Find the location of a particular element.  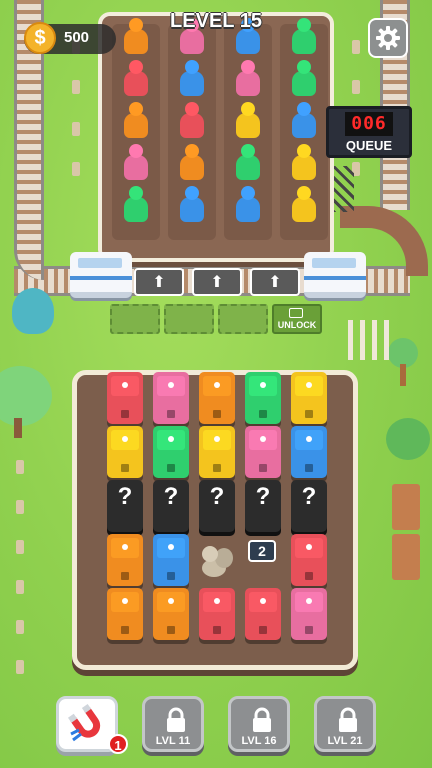

locked-booster-2: LVL 16 is located at coordinates (259, 724).